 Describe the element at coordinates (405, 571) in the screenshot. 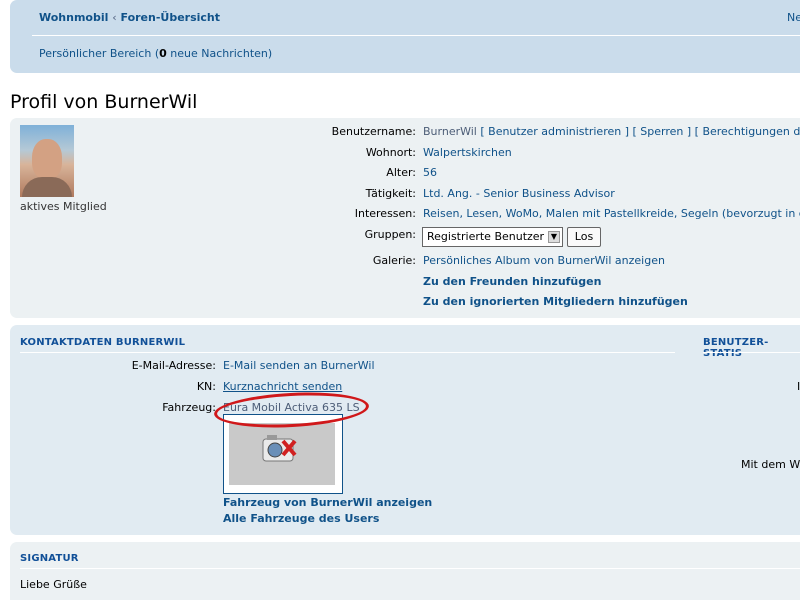

I see `signature-panel` at that location.